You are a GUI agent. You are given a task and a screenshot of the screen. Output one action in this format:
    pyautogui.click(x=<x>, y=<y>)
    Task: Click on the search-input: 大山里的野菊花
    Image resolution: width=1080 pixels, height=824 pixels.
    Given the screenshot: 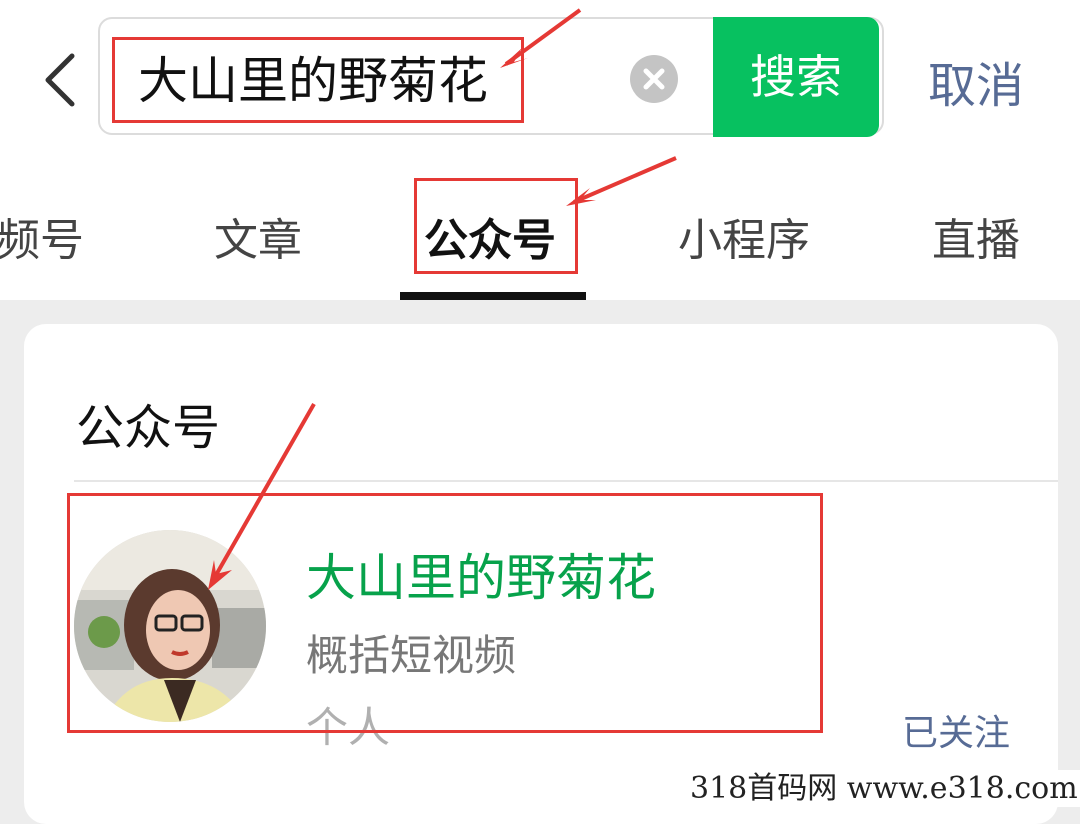 What is the action you would take?
    pyautogui.click(x=313, y=77)
    